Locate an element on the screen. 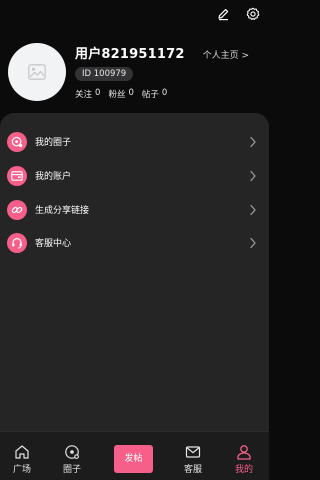  username: 用户821951172 is located at coordinates (130, 54).